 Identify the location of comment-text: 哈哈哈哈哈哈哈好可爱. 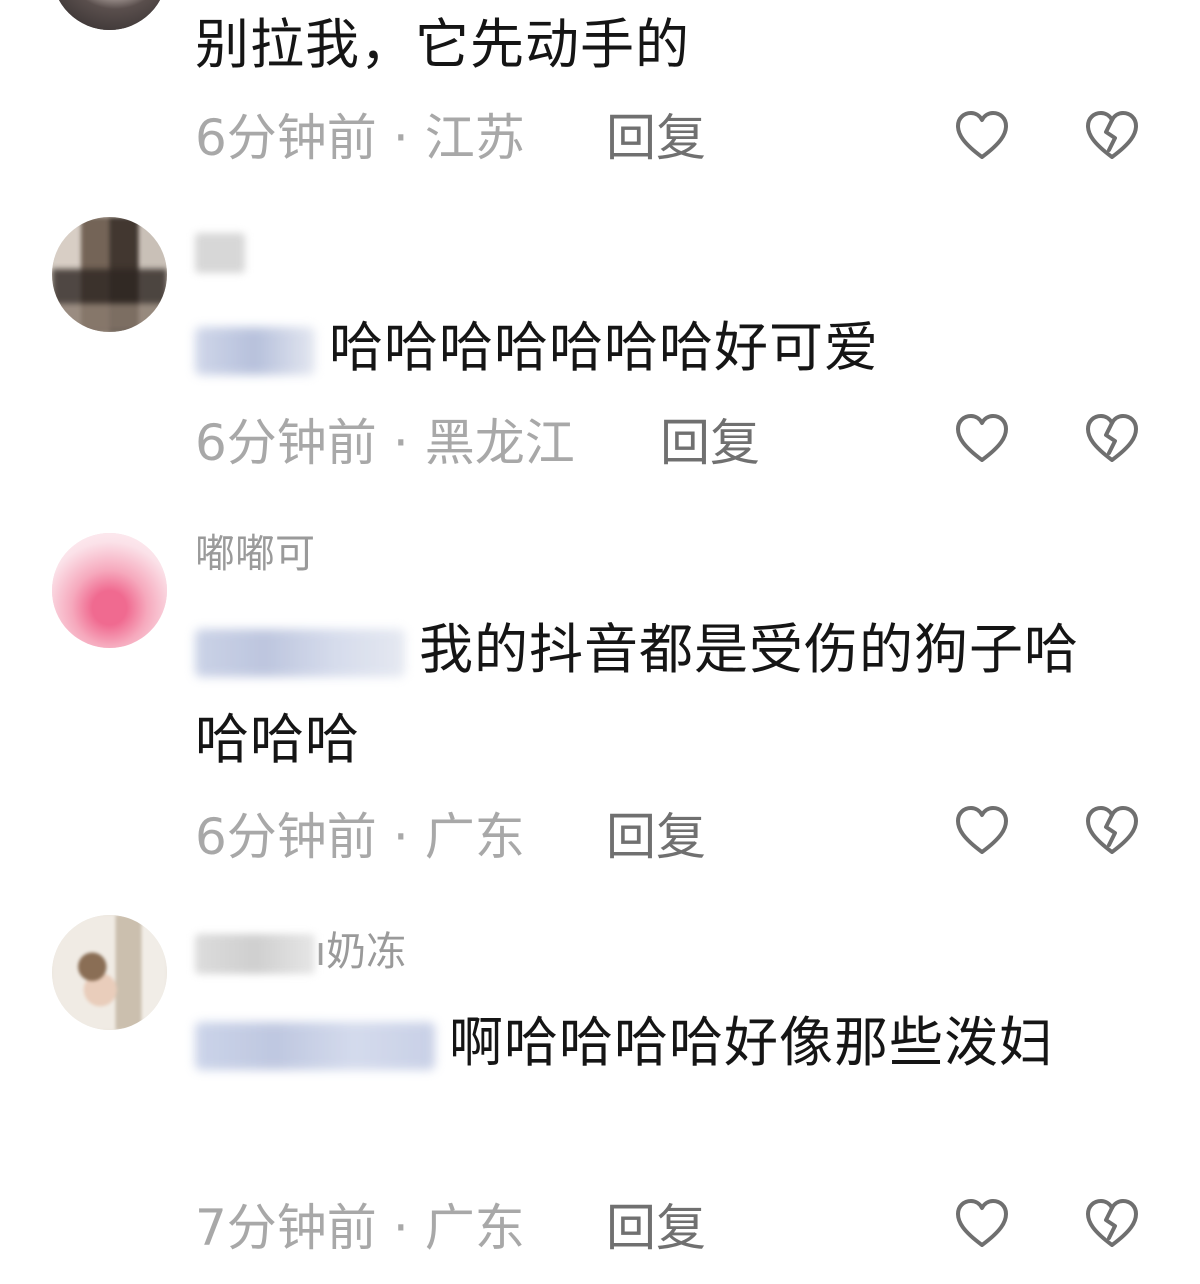
(662, 348).